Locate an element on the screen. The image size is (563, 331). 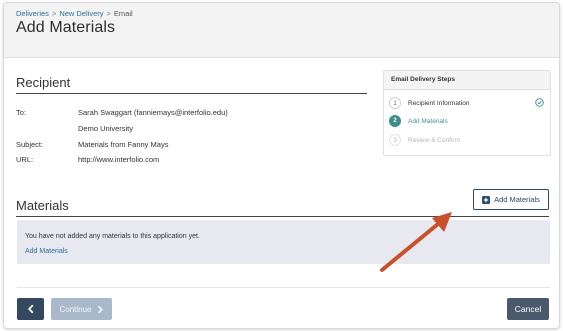
cancel-label: Cancel is located at coordinates (528, 309).